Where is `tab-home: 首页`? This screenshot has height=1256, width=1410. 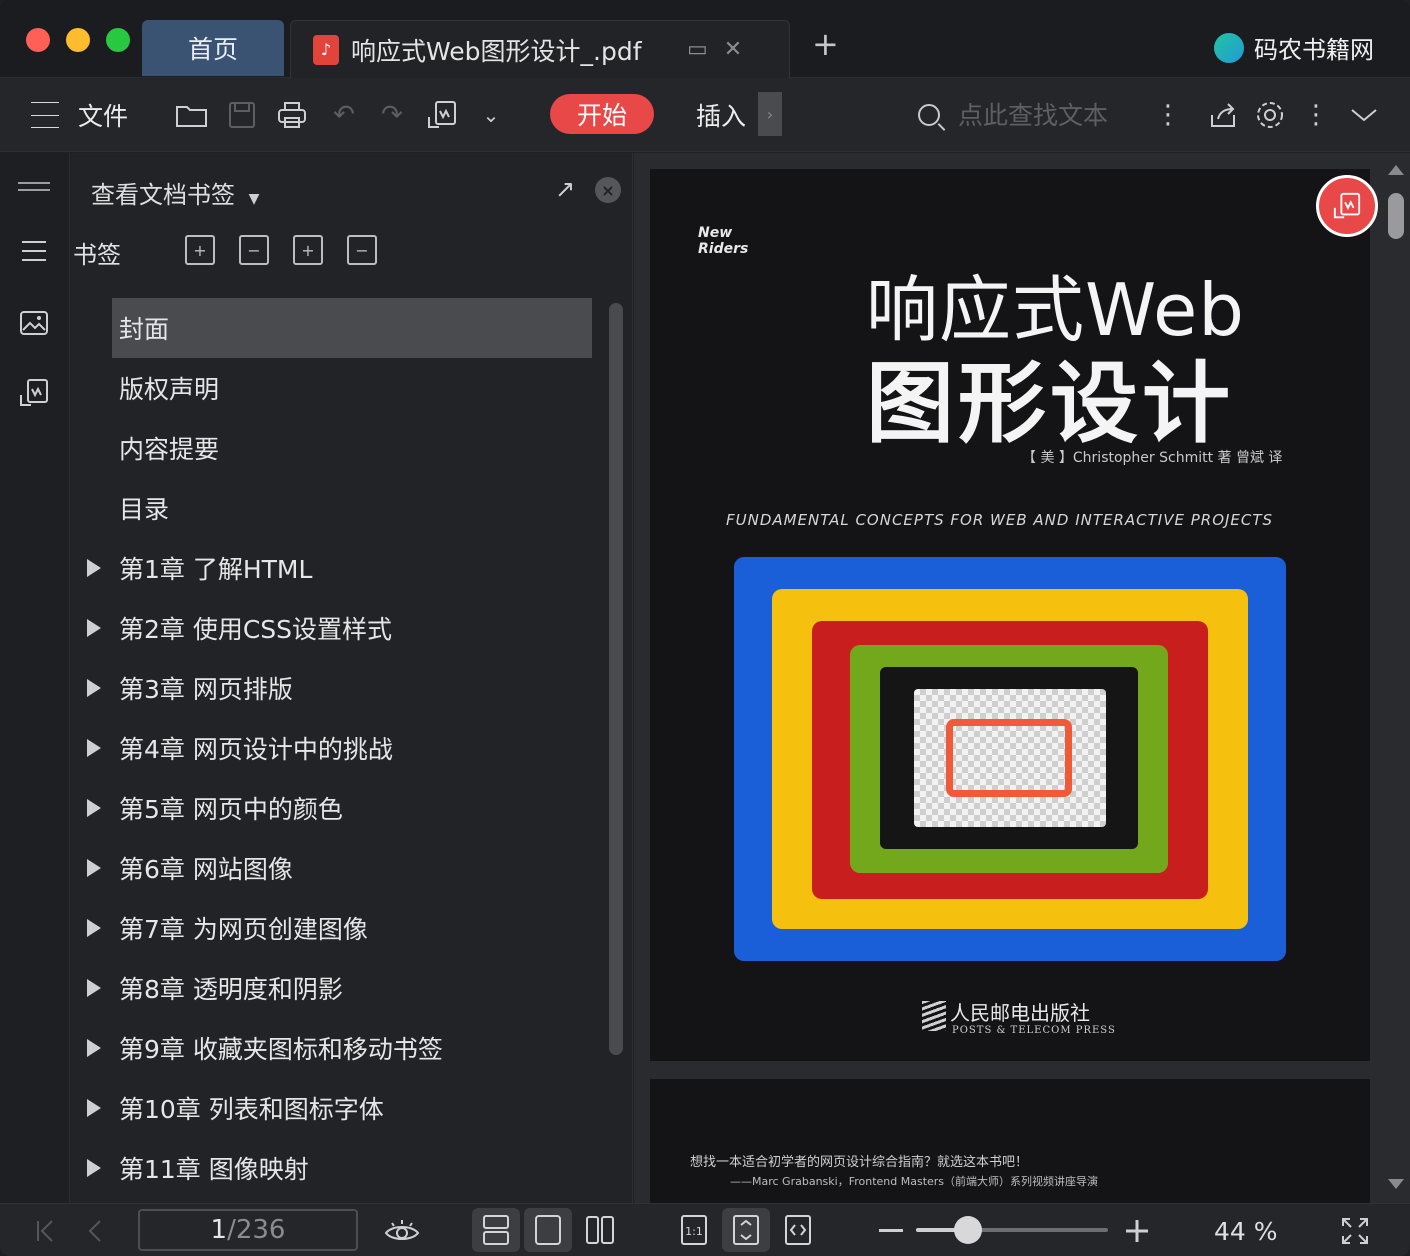
tab-home: 首页 is located at coordinates (213, 48).